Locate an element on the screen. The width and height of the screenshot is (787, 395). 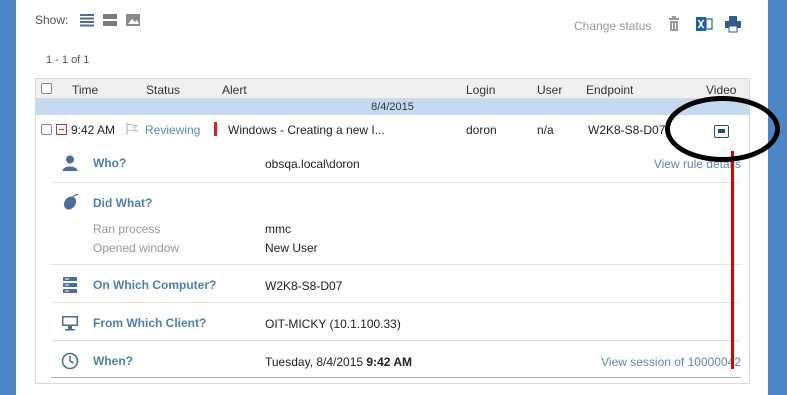
clock-icon is located at coordinates (70, 361).